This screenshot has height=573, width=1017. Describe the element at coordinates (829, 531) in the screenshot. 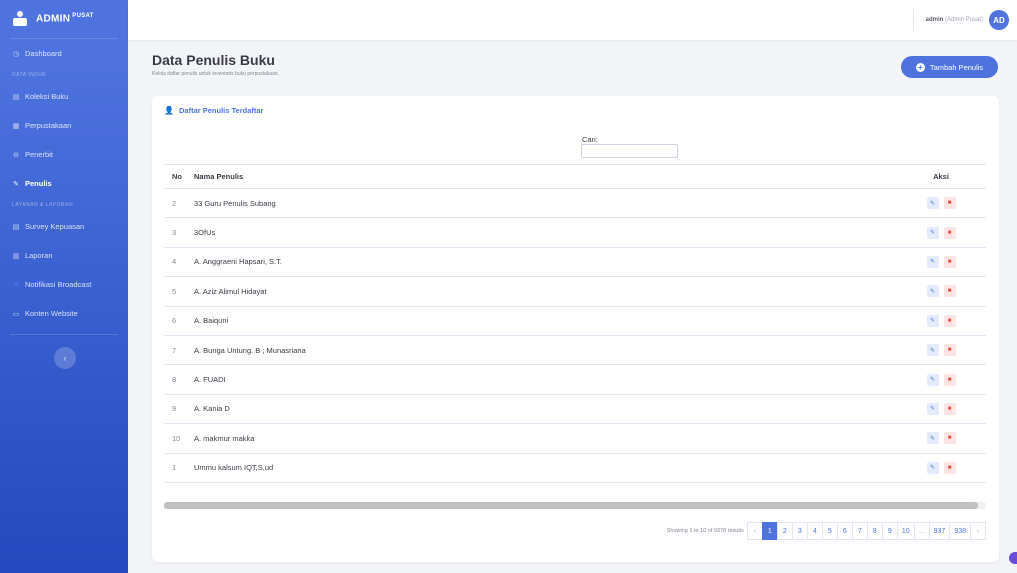

I see `pagination-page-5: 5` at that location.